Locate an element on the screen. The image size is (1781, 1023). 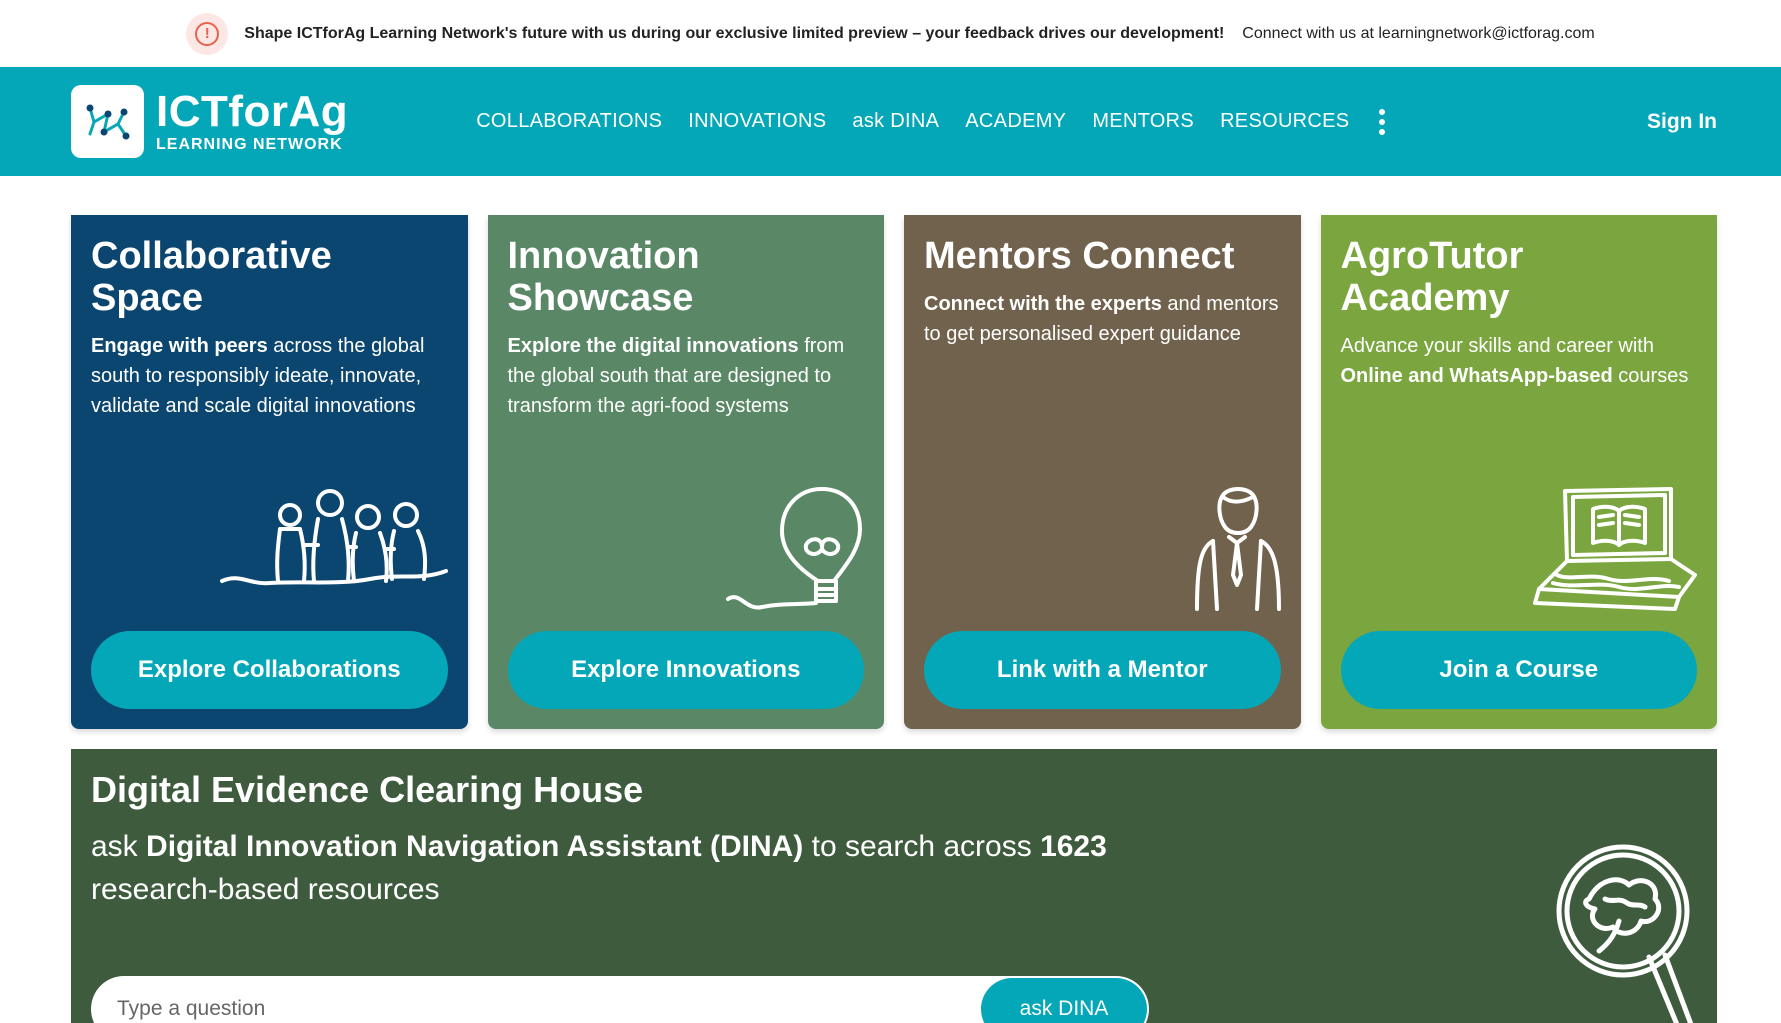
card-title: Mentors Connect is located at coordinates (1079, 256).